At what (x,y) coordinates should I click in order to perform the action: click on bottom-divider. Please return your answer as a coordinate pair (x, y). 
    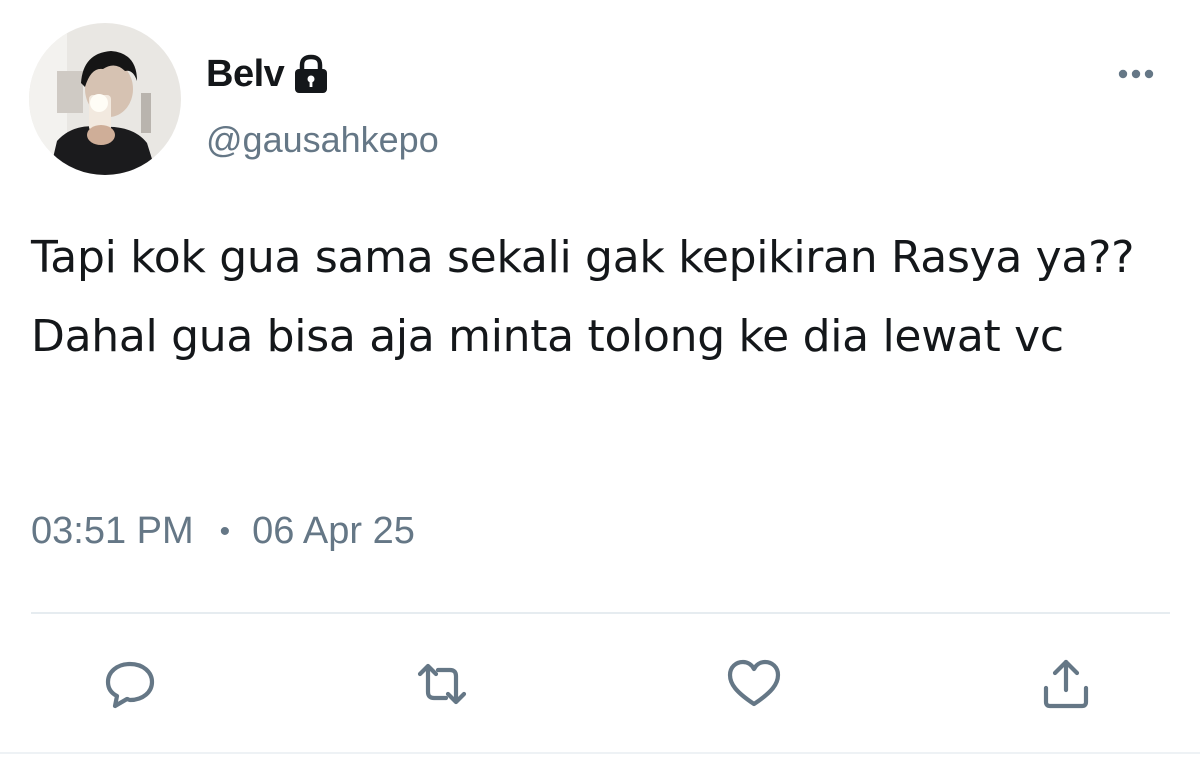
    Looking at the image, I should click on (600, 753).